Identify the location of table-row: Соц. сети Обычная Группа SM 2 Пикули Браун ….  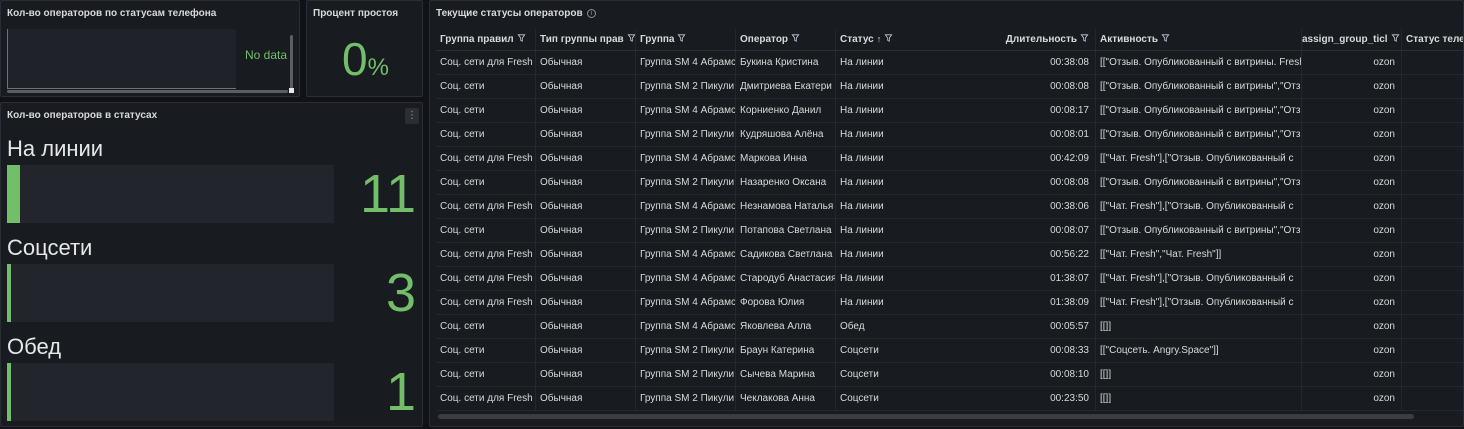
(949, 351).